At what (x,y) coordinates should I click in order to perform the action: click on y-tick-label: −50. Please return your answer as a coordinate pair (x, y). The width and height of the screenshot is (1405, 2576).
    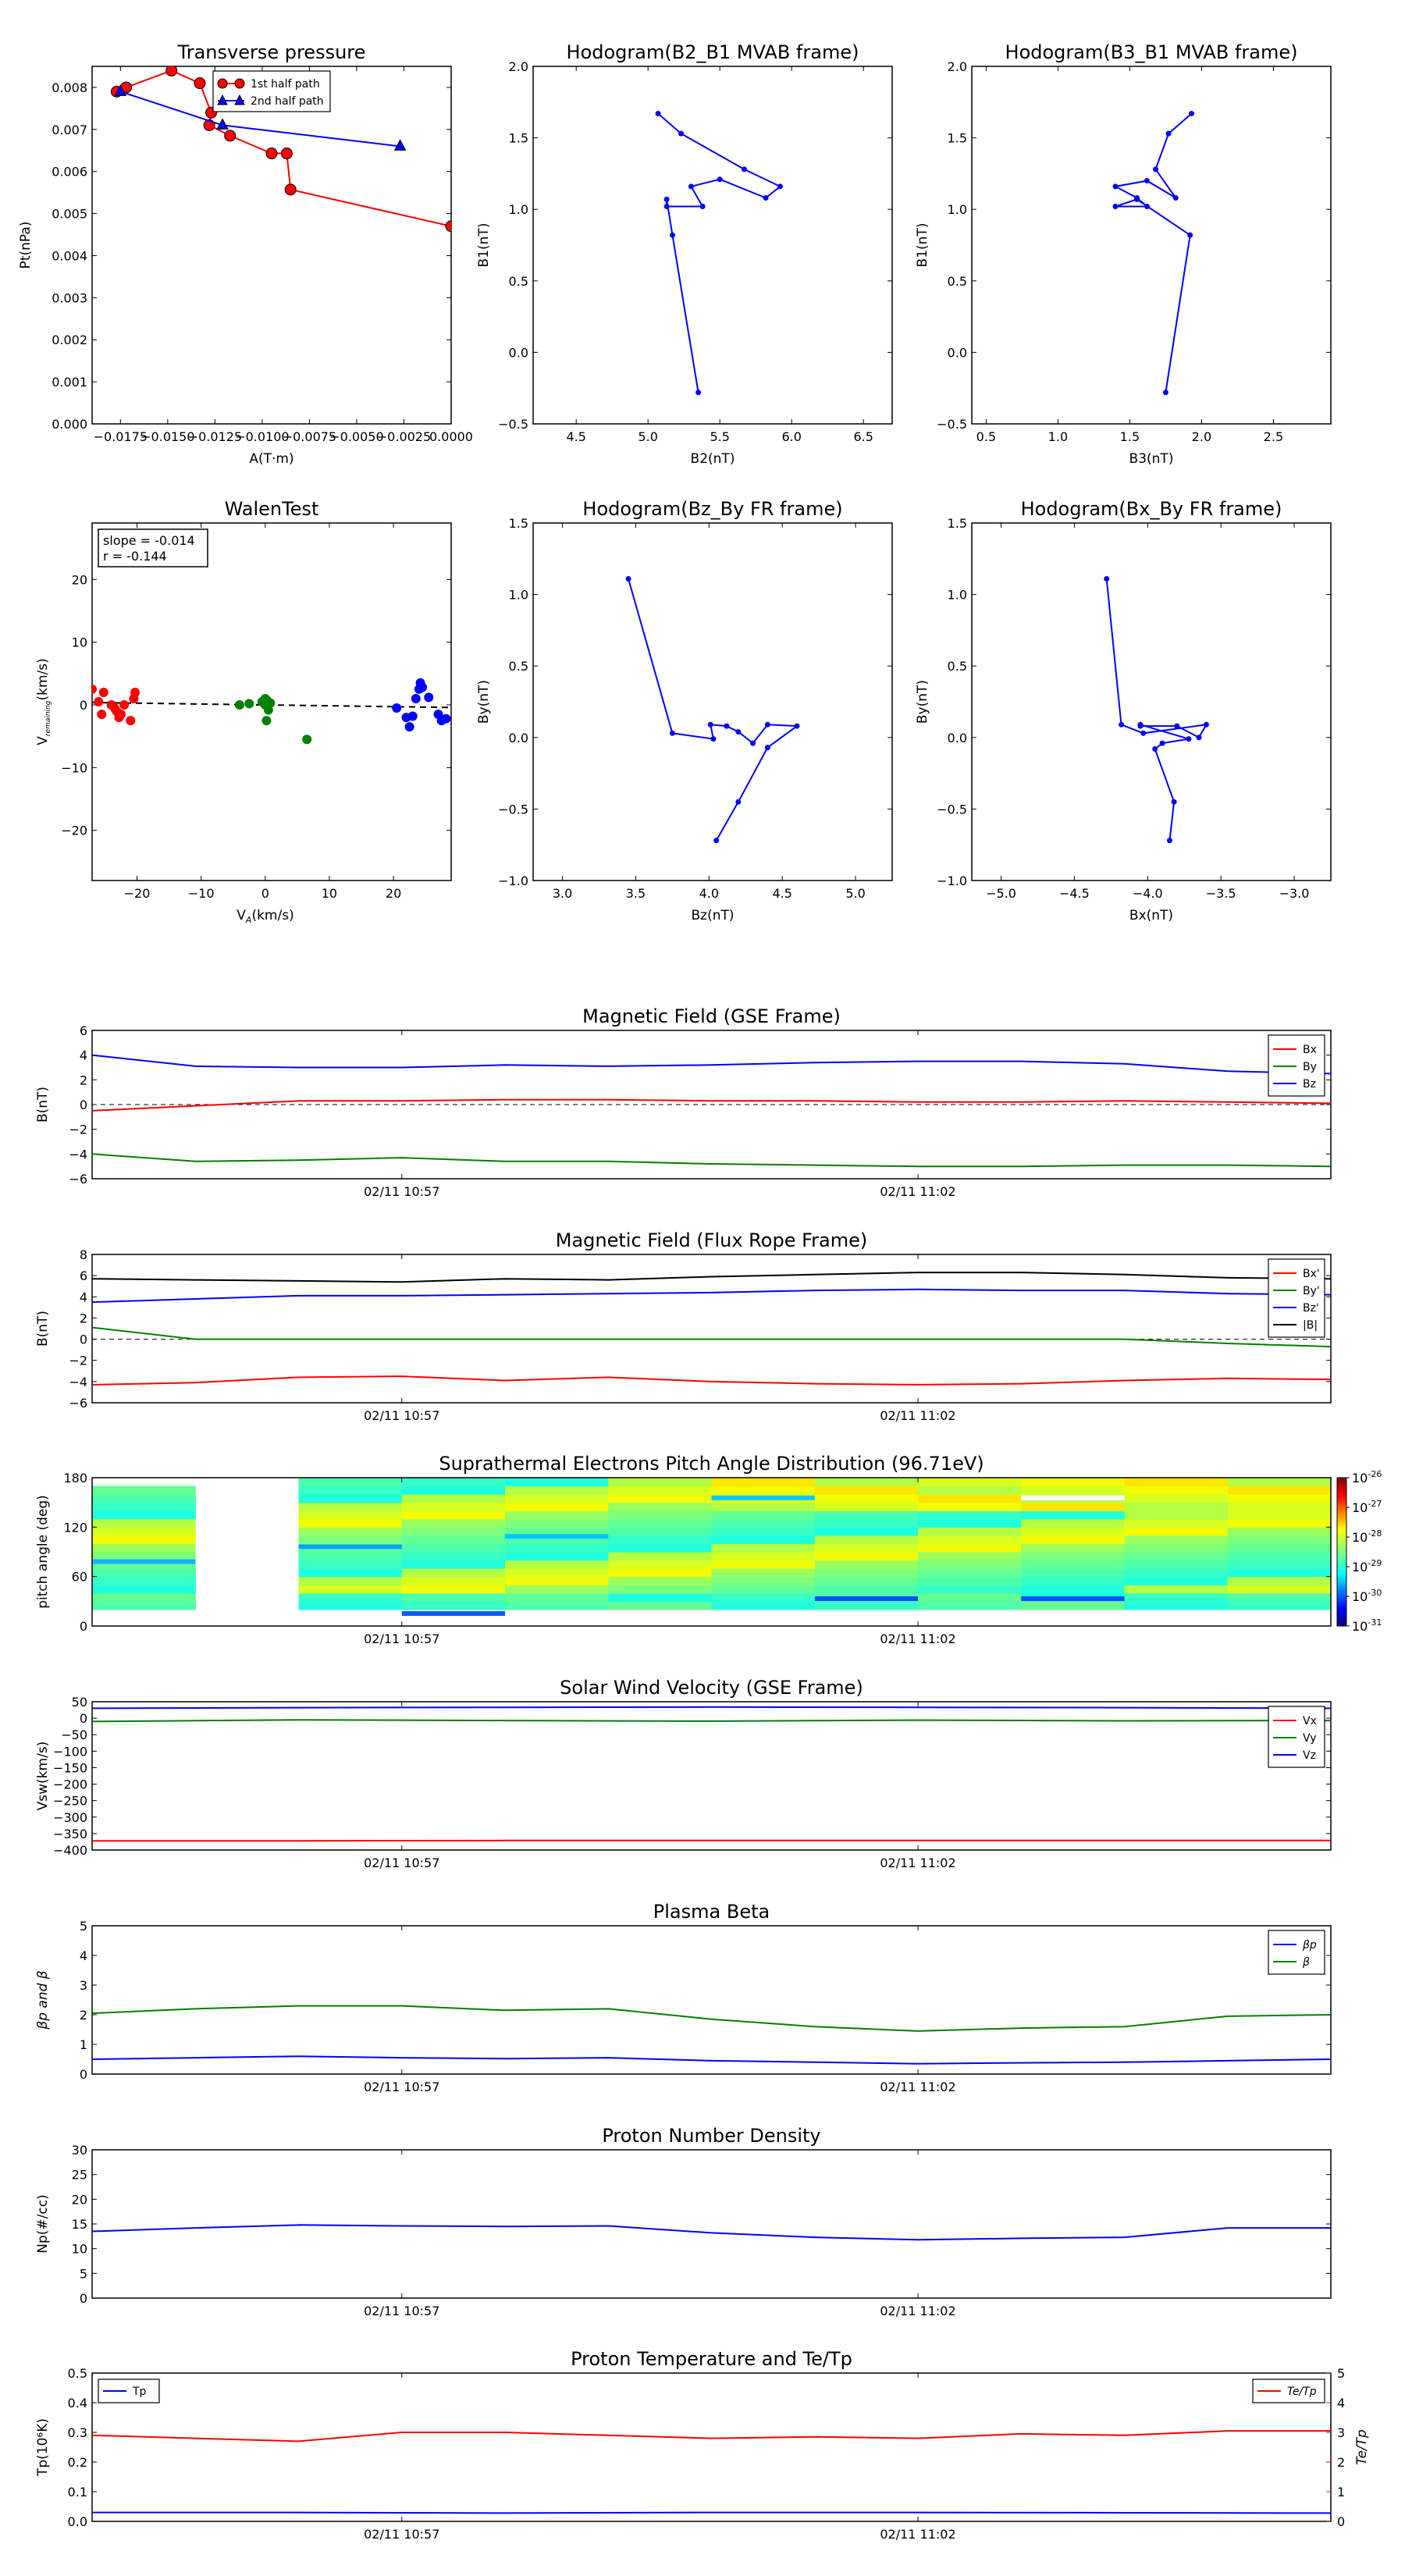
    Looking at the image, I should click on (74, 1735).